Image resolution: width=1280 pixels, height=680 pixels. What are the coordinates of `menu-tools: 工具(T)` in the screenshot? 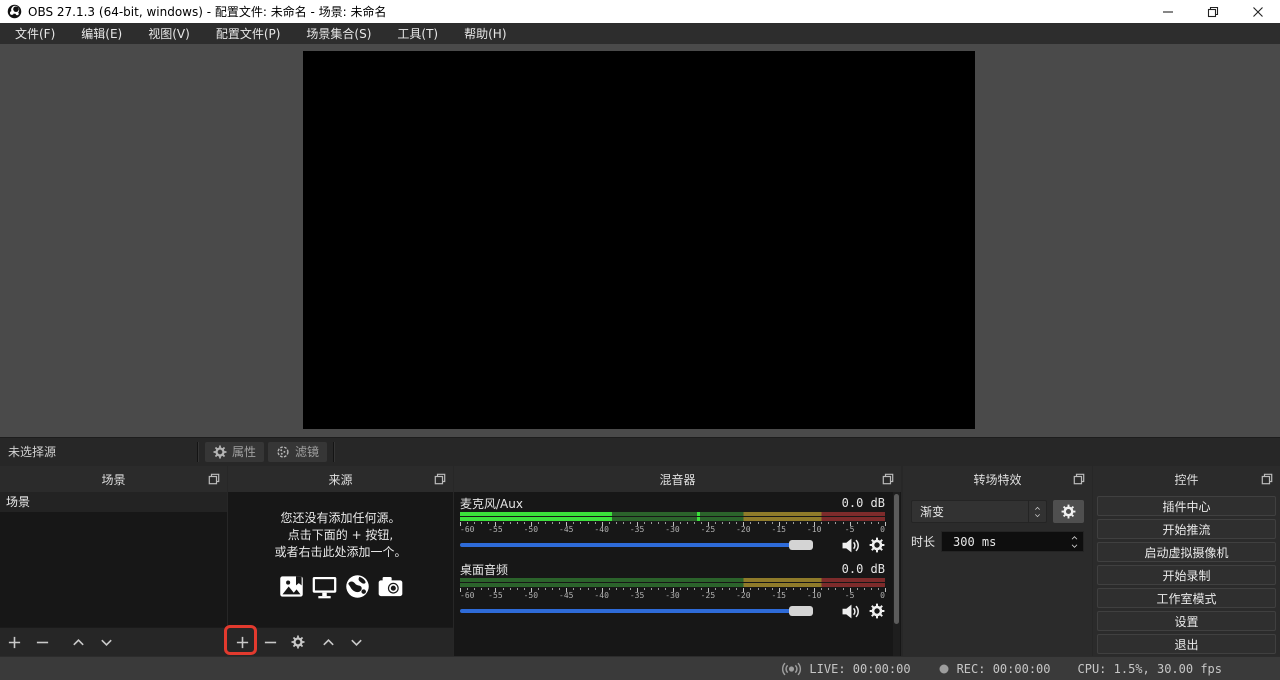 It's located at (417, 33).